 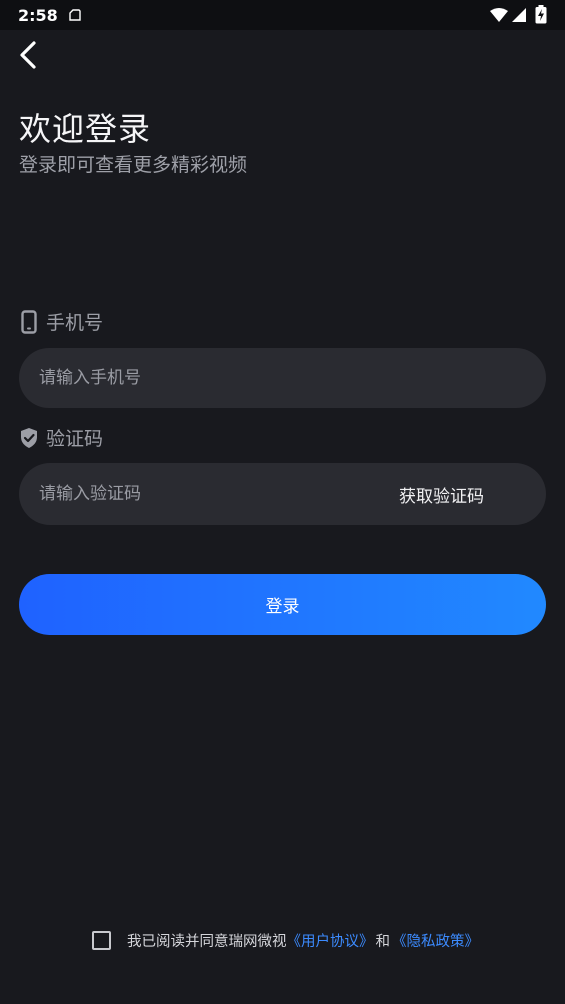 I want to click on phone-input-container, so click(x=282, y=378).